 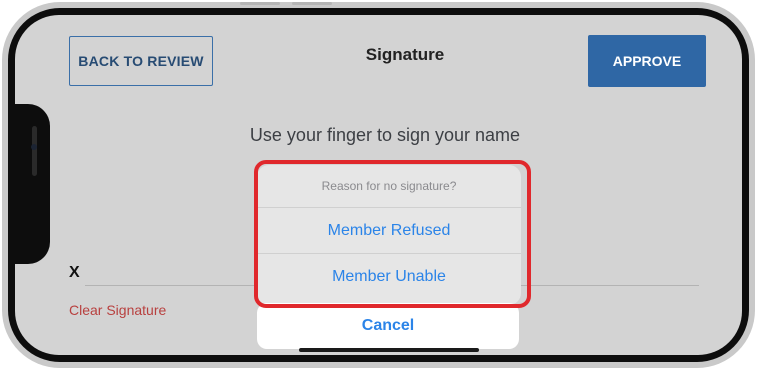 What do you see at coordinates (34, 151) in the screenshot?
I see `speaker-grille` at bounding box center [34, 151].